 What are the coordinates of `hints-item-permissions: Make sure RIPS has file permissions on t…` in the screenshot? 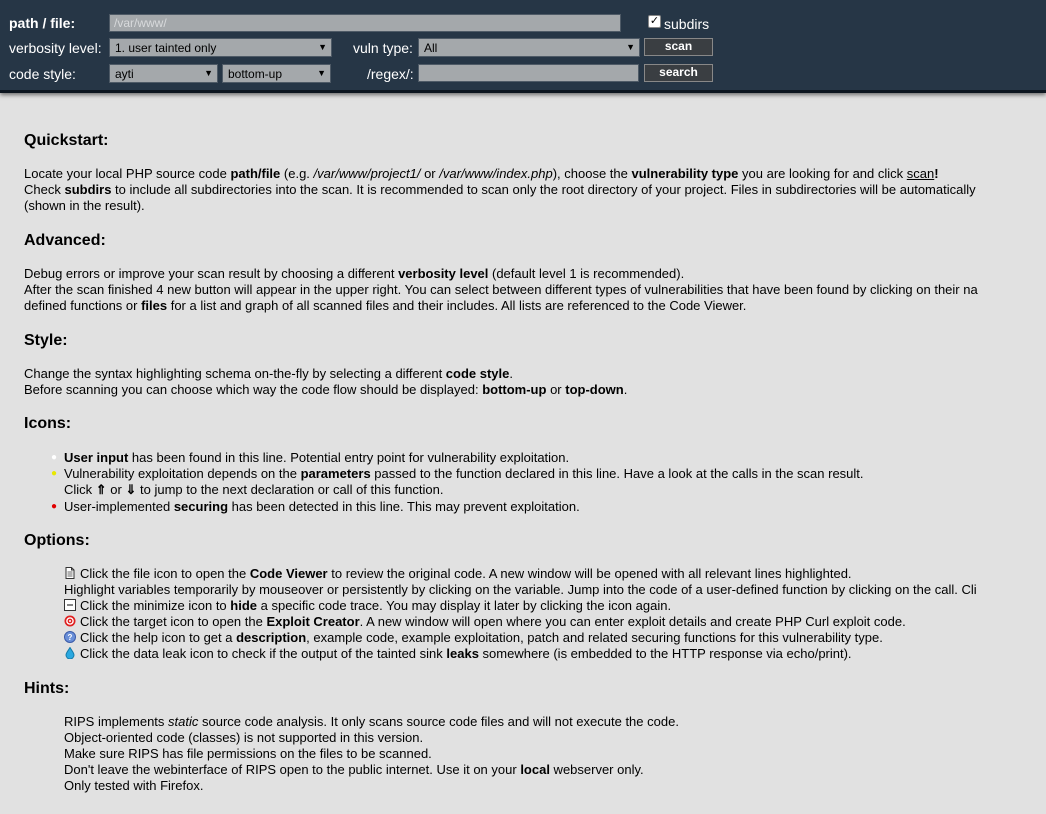 It's located at (248, 753).